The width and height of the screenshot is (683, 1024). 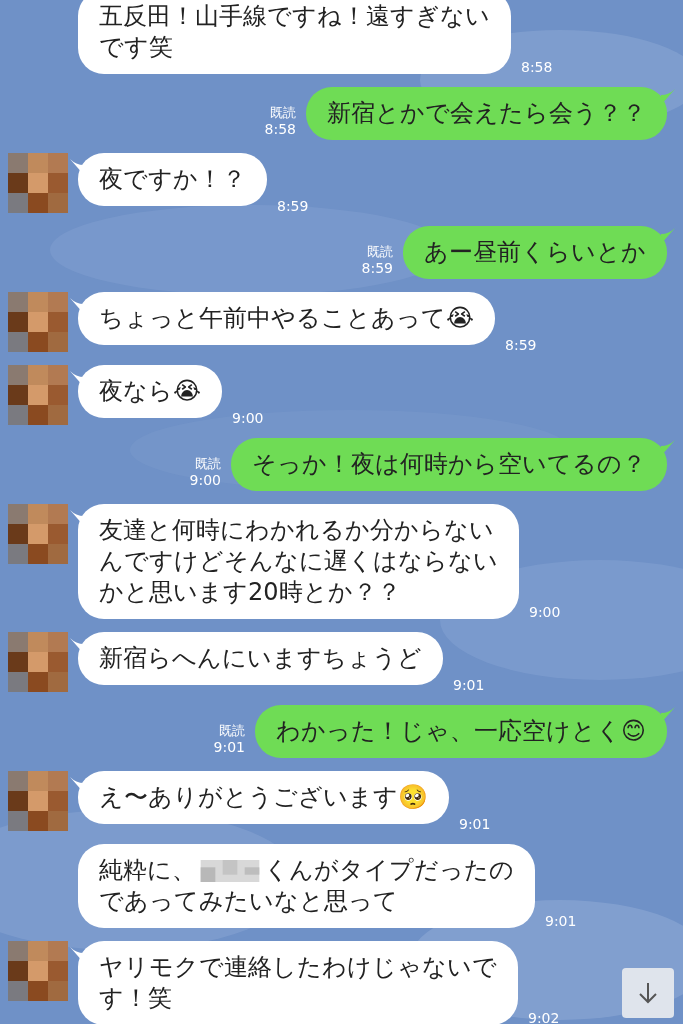 I want to click on message-text: え〜ありがとうございます🥺, so click(x=263, y=797).